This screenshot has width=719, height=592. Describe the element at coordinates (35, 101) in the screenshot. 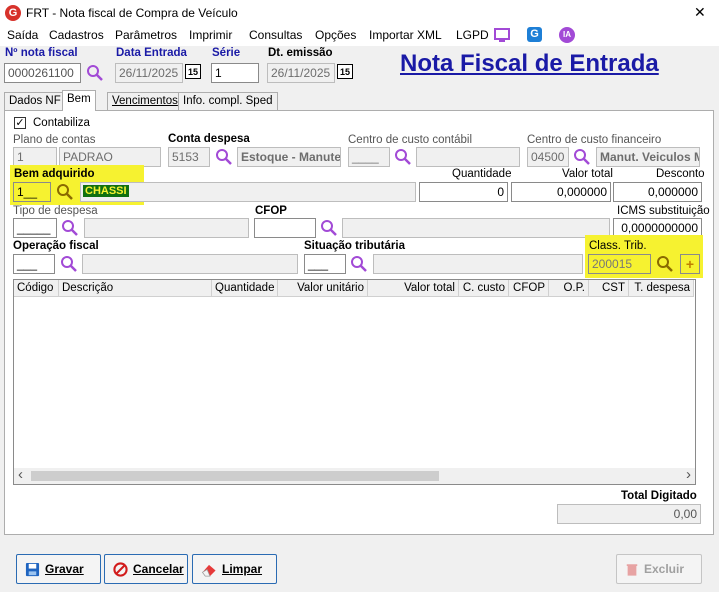

I see `tab-dados-nf: Dados NF` at that location.